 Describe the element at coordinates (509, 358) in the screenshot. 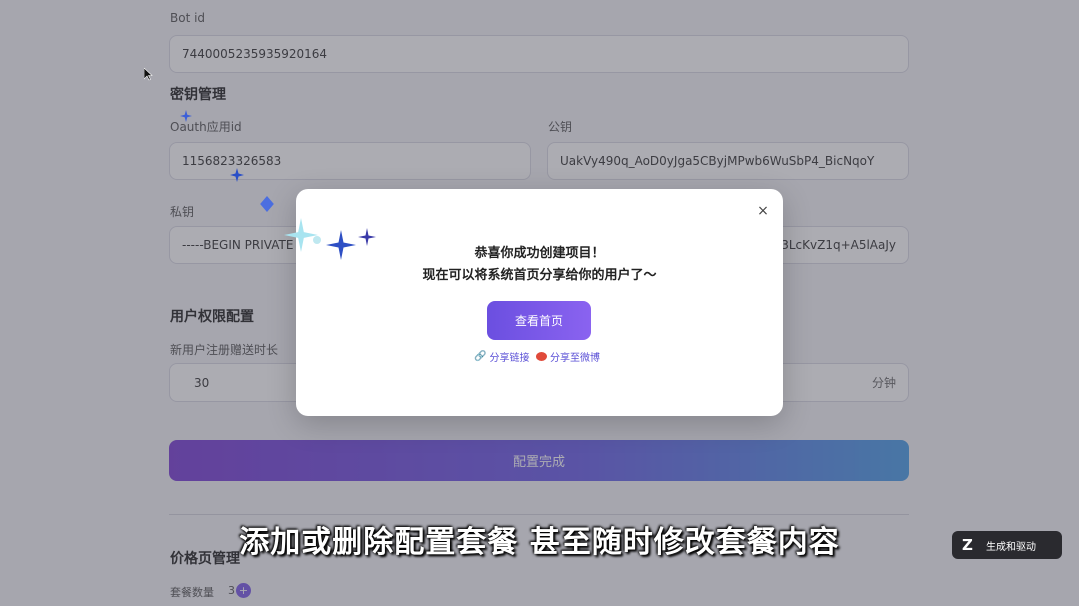

I see `share-link-label: 分享链接` at that location.